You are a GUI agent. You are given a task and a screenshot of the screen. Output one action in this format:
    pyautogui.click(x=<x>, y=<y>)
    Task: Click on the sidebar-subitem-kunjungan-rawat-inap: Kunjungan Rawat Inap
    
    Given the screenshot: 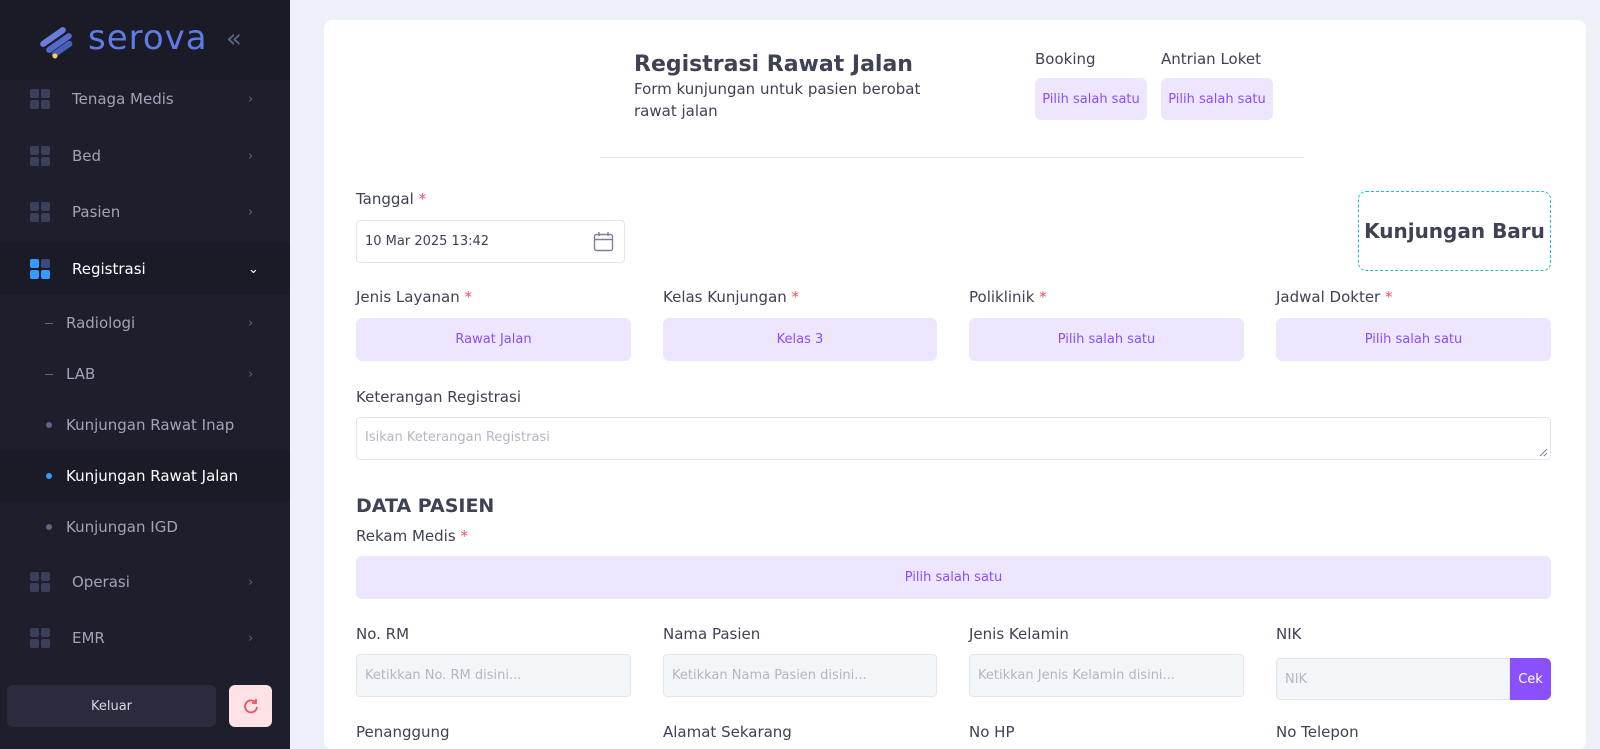 What is the action you would take?
    pyautogui.click(x=145, y=425)
    